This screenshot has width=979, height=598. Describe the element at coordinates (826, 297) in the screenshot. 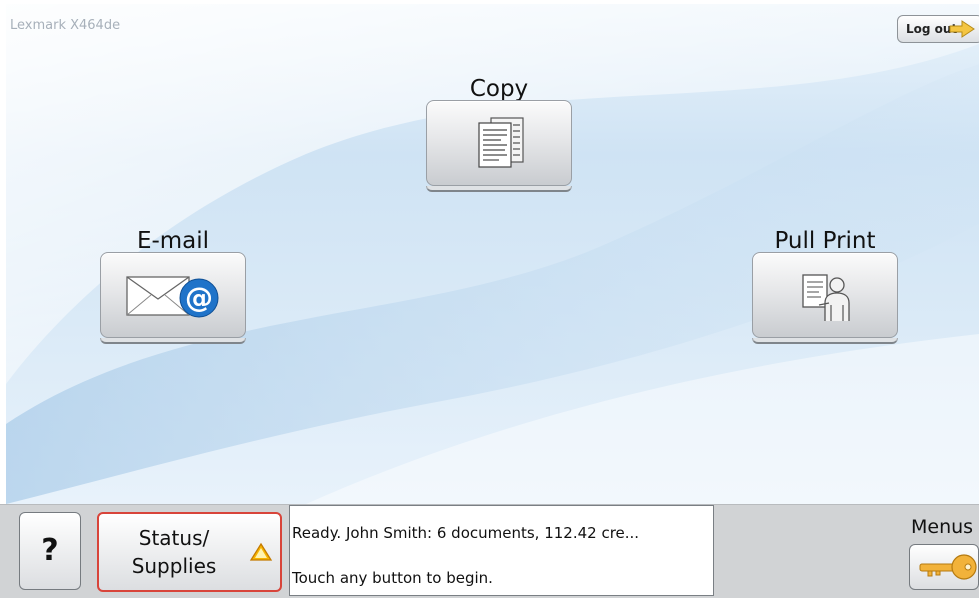

I see `pull-print-person-icon` at that location.